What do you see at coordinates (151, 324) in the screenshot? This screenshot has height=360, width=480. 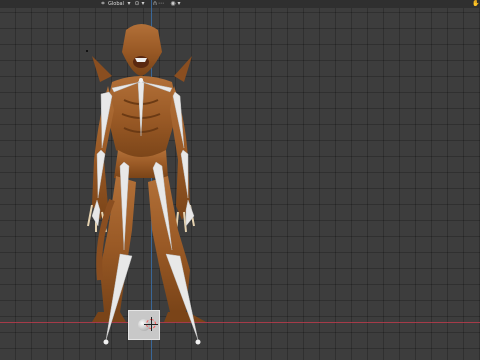 I see `3d-cursor-icon` at bounding box center [151, 324].